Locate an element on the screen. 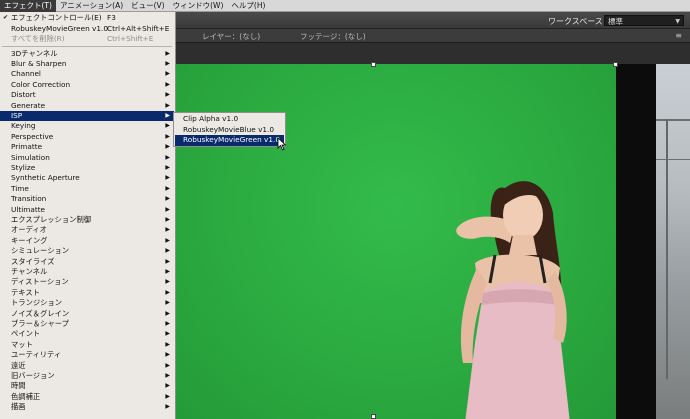 The image size is (690, 419). menu-item-label: Color Correction is located at coordinates (41, 84).